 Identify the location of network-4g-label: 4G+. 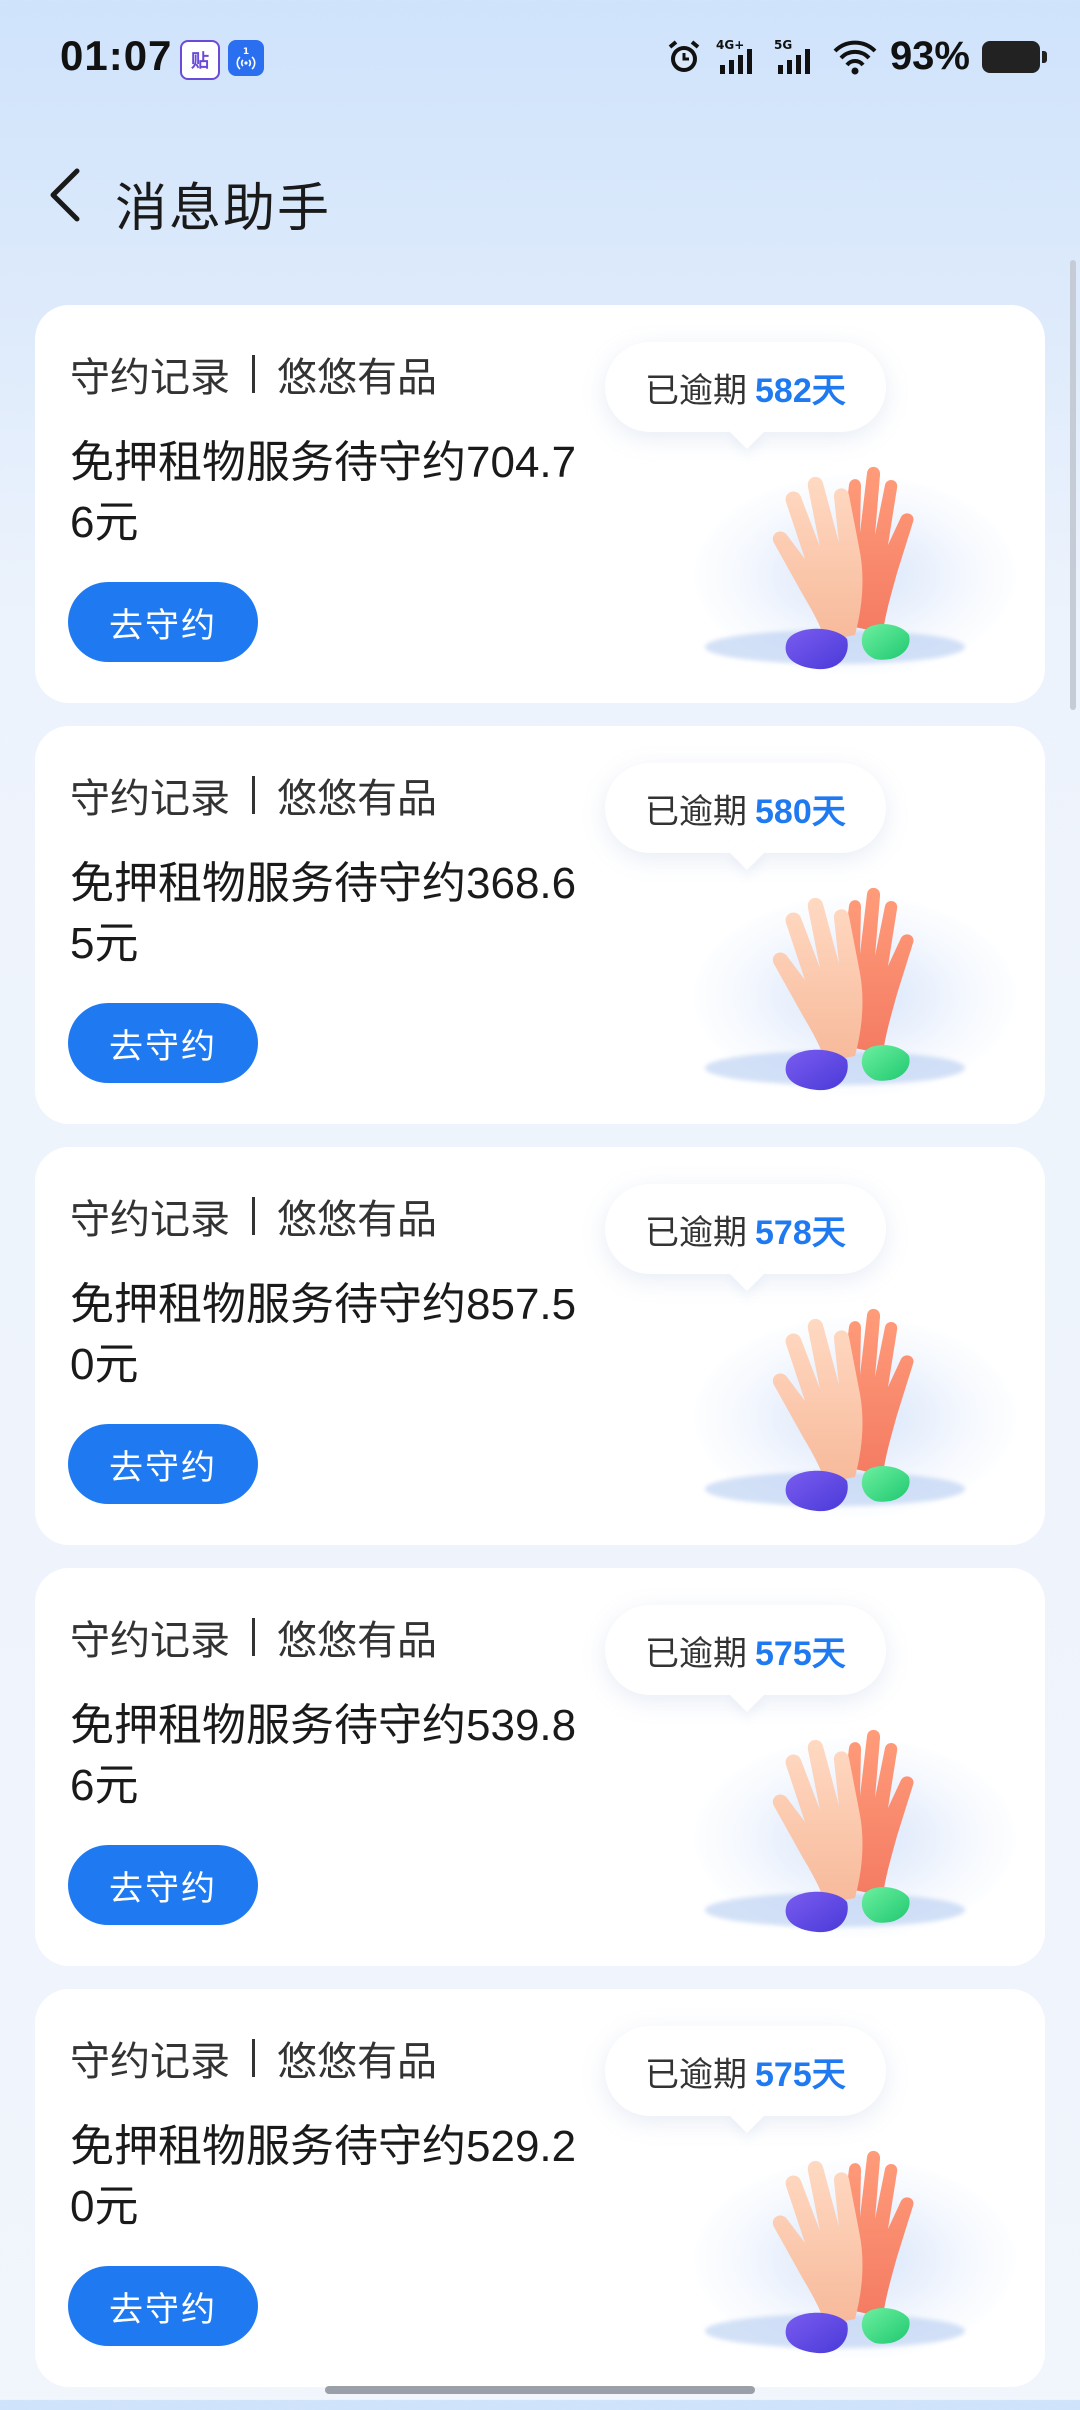
(730, 45).